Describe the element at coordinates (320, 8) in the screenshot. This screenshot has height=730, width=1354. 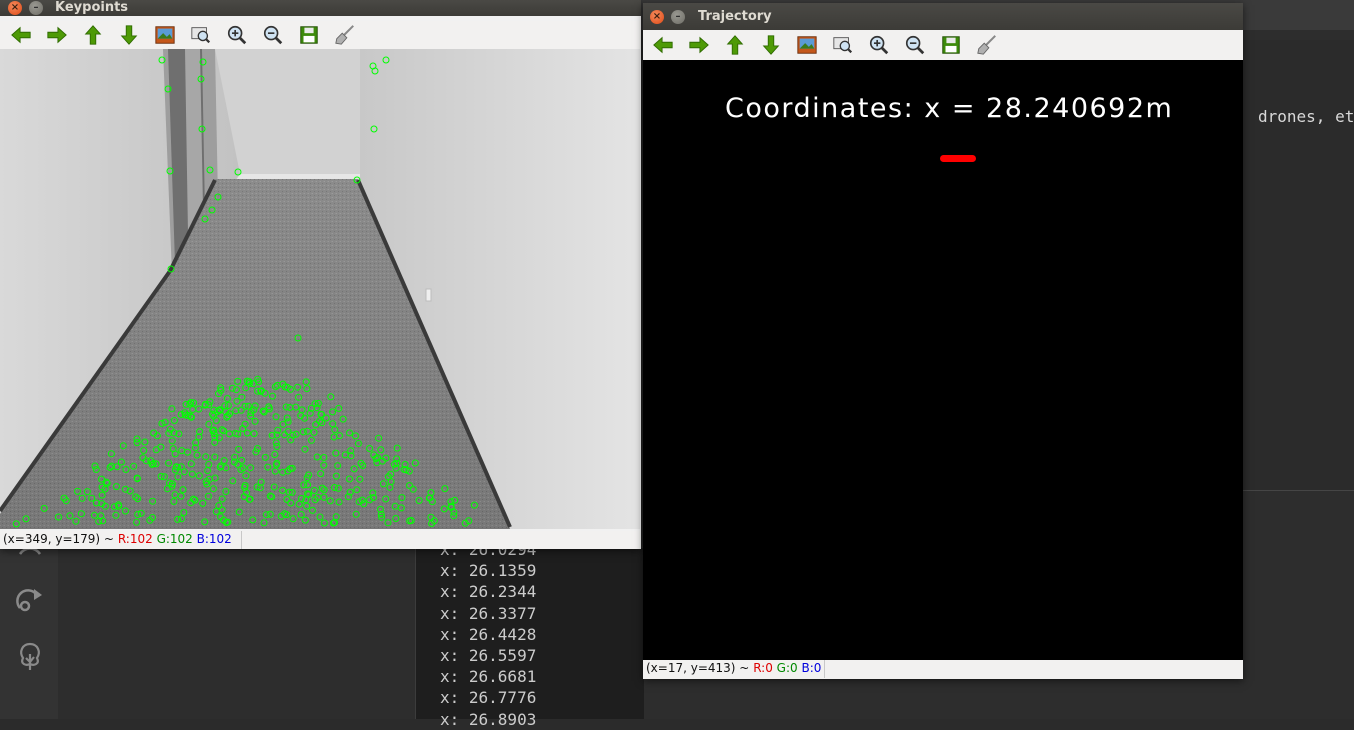
I see `keypoints-titlebar: × – Keypoints` at that location.